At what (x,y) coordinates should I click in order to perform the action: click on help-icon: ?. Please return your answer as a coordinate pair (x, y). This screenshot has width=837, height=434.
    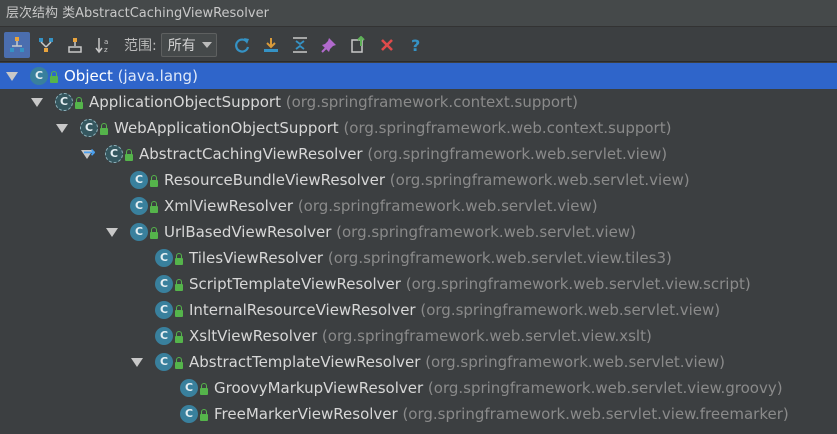
    Looking at the image, I should click on (415, 45).